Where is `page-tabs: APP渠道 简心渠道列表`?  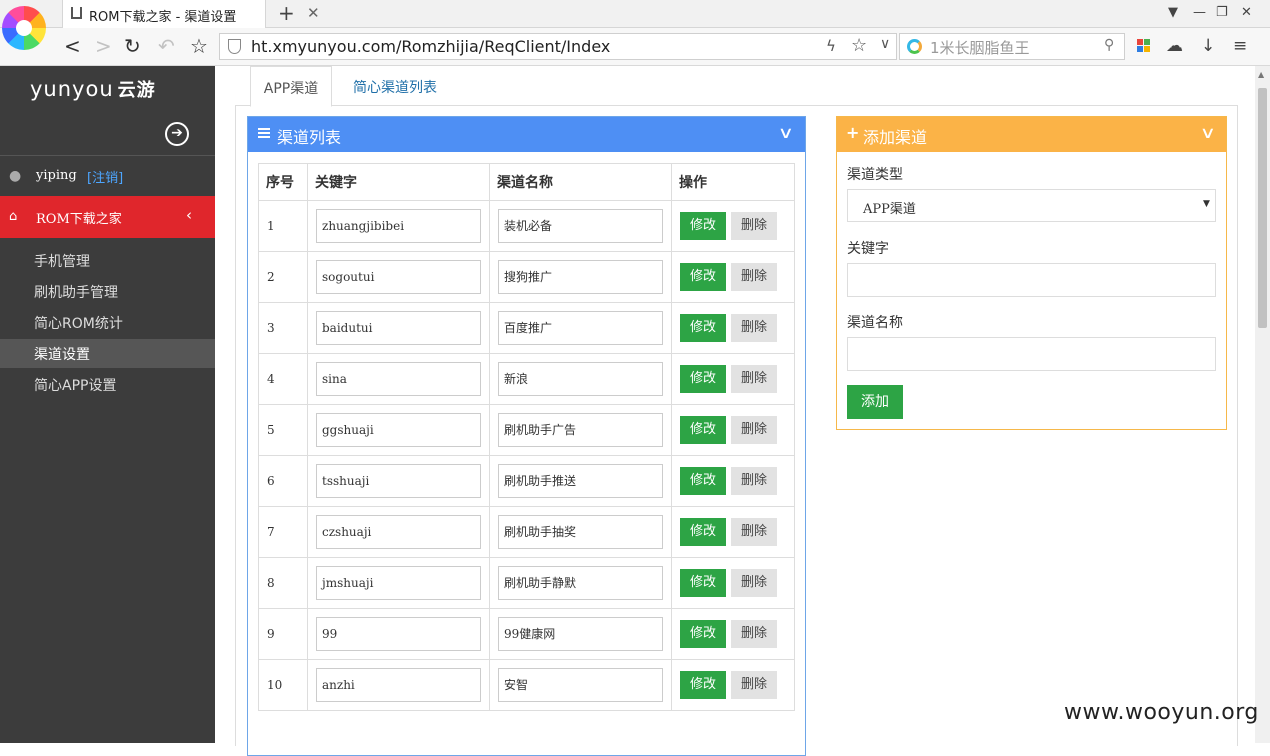
page-tabs: APP渠道 简心渠道列表 is located at coordinates (736, 86).